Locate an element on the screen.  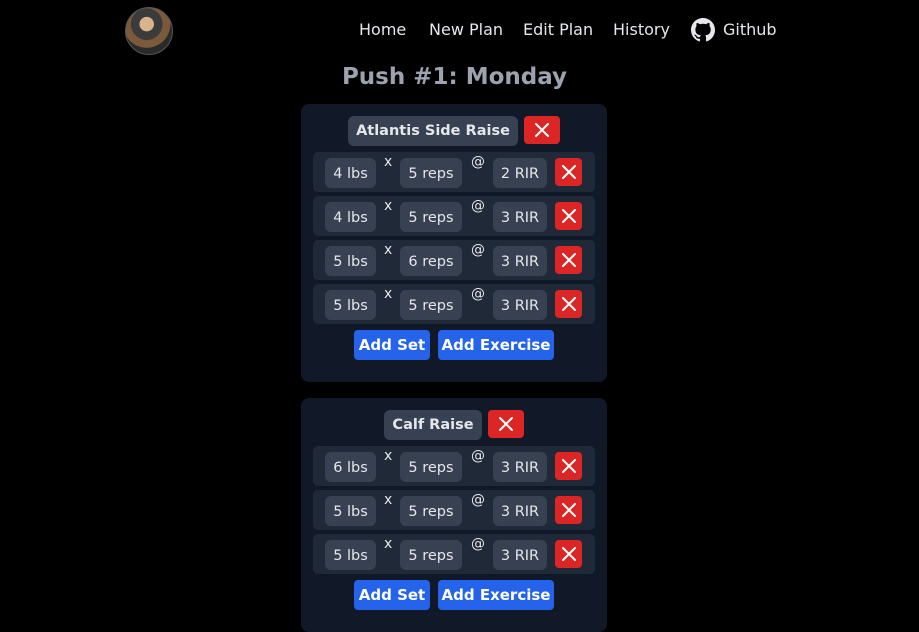
navbar: Home New Plan Edit Plan History Github is located at coordinates (459, 30).